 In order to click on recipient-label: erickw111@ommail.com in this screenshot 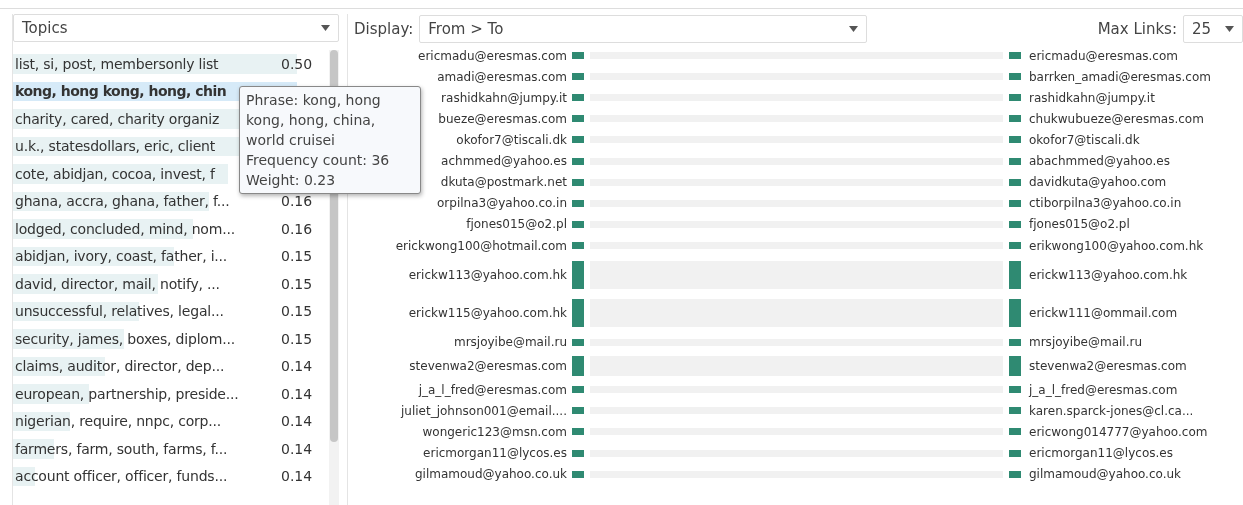, I will do `click(1103, 312)`.